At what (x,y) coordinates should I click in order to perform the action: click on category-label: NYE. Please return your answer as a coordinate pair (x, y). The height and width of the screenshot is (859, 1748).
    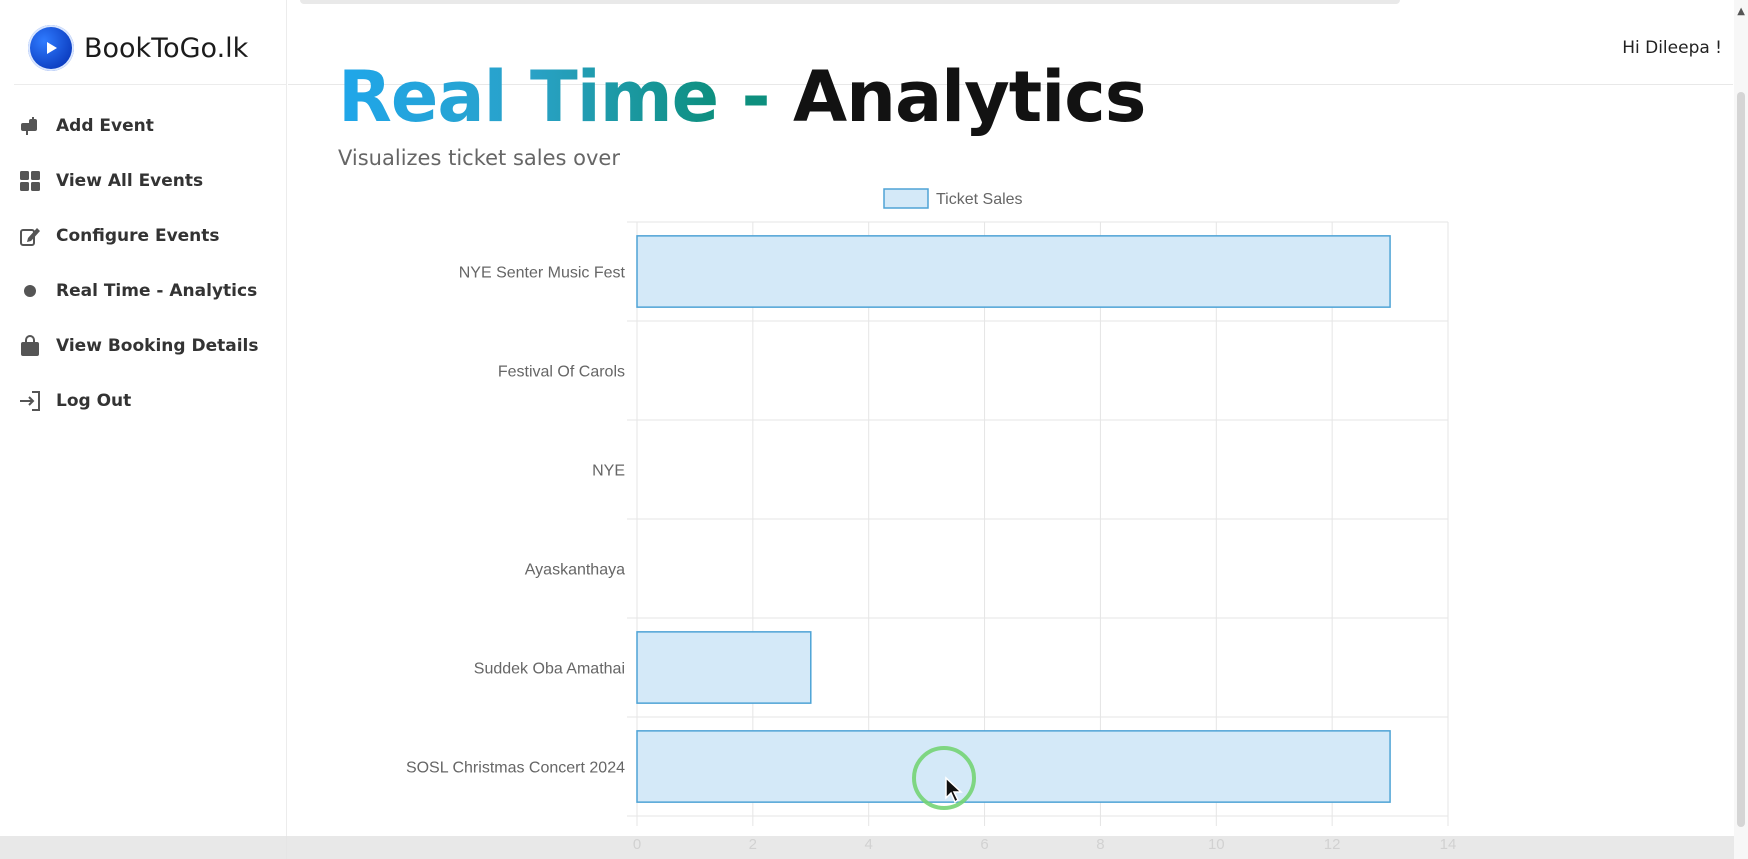
    Looking at the image, I should click on (608, 471).